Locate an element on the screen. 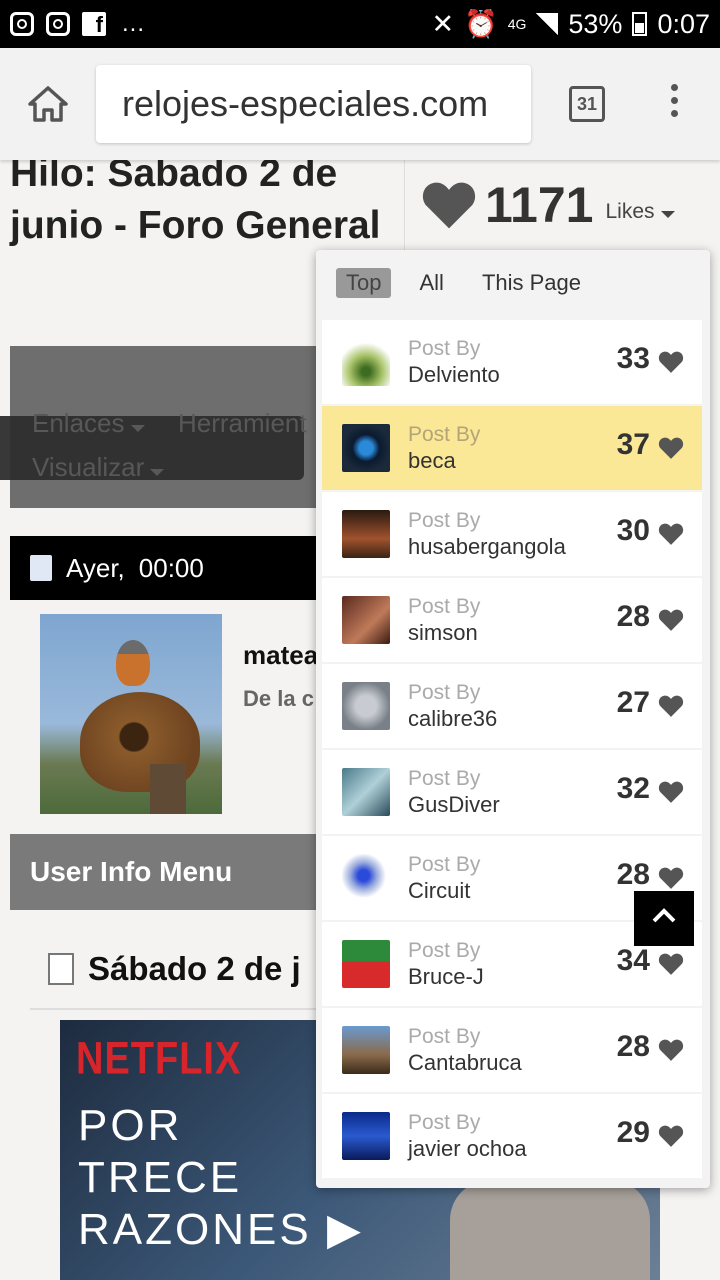  poster-name: Delviento is located at coordinates (454, 375).